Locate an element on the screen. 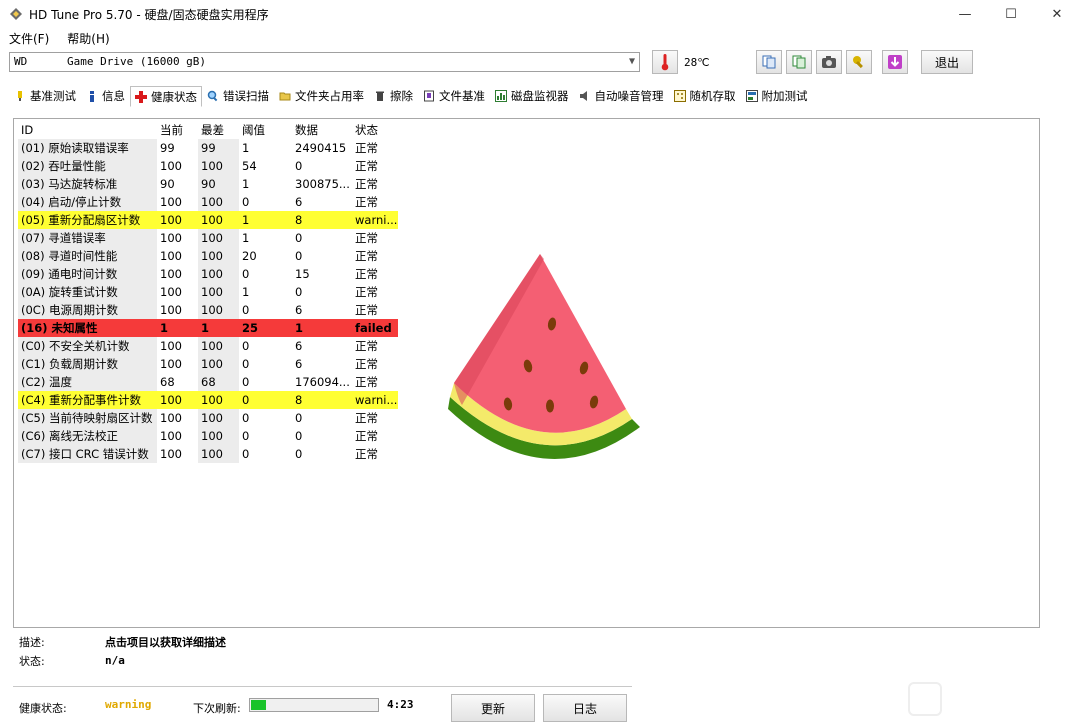  table-row: (03) 马达旋转标准 90 90 1 300875... 正常 is located at coordinates (208, 184).